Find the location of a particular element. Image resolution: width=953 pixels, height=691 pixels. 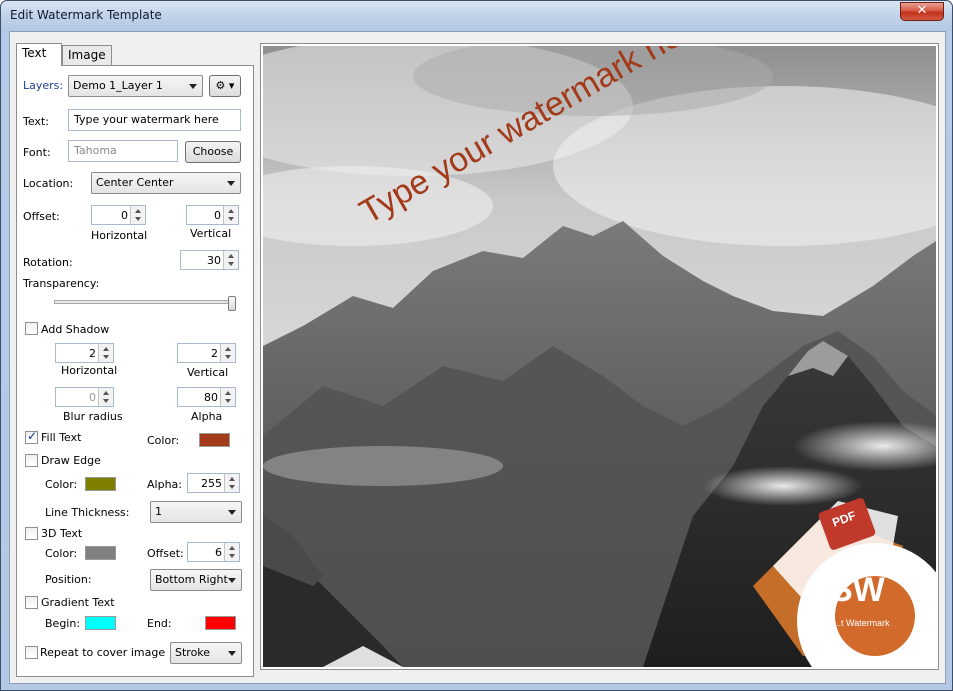

edge-alpha-stepper: 255 is located at coordinates (213, 483).